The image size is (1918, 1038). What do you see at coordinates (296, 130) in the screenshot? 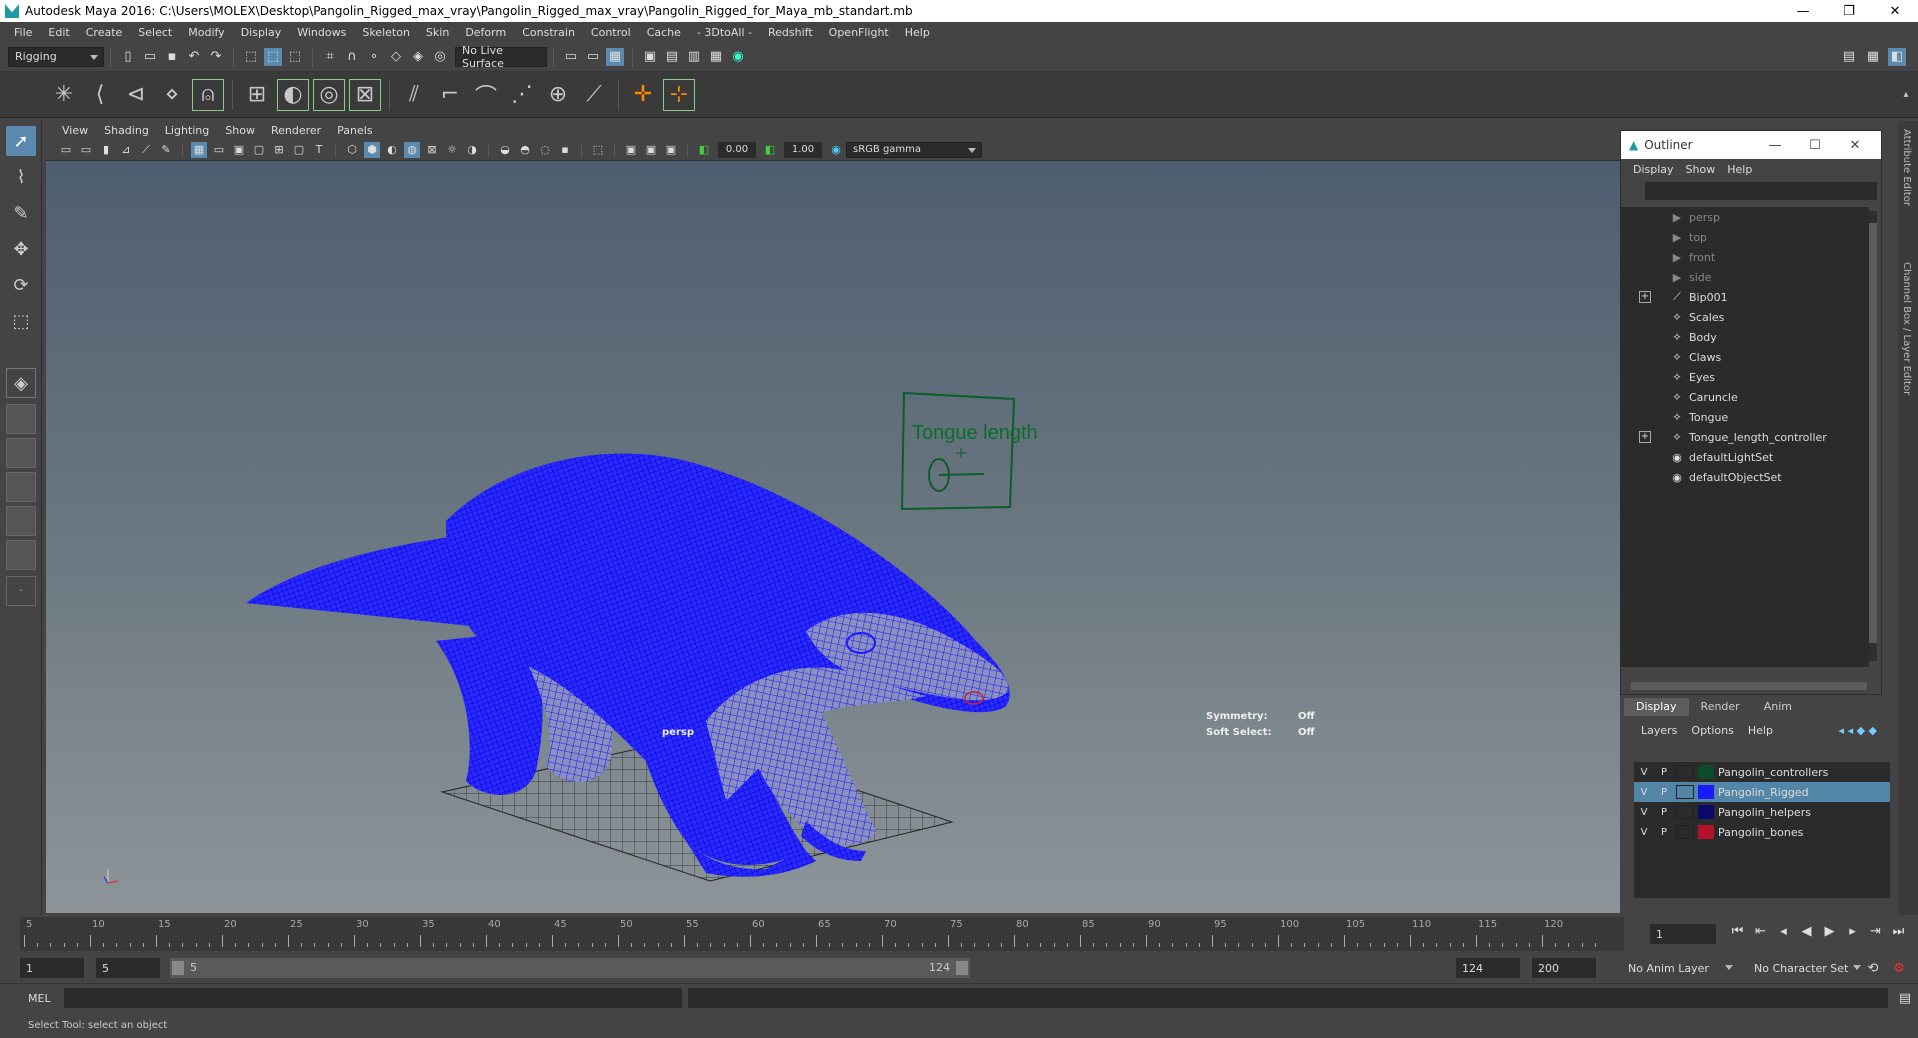
I see `viewport-menu-renderer: Renderer` at bounding box center [296, 130].